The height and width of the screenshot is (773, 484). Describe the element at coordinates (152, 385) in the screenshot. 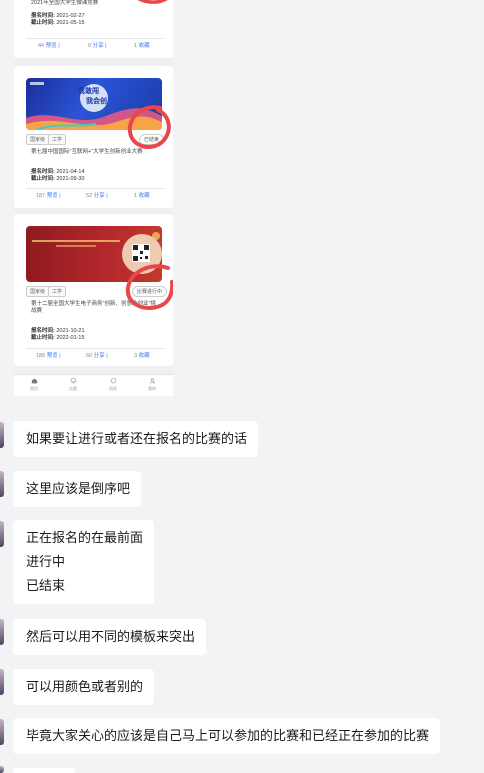

I see `nav-item-profile: 我的` at that location.